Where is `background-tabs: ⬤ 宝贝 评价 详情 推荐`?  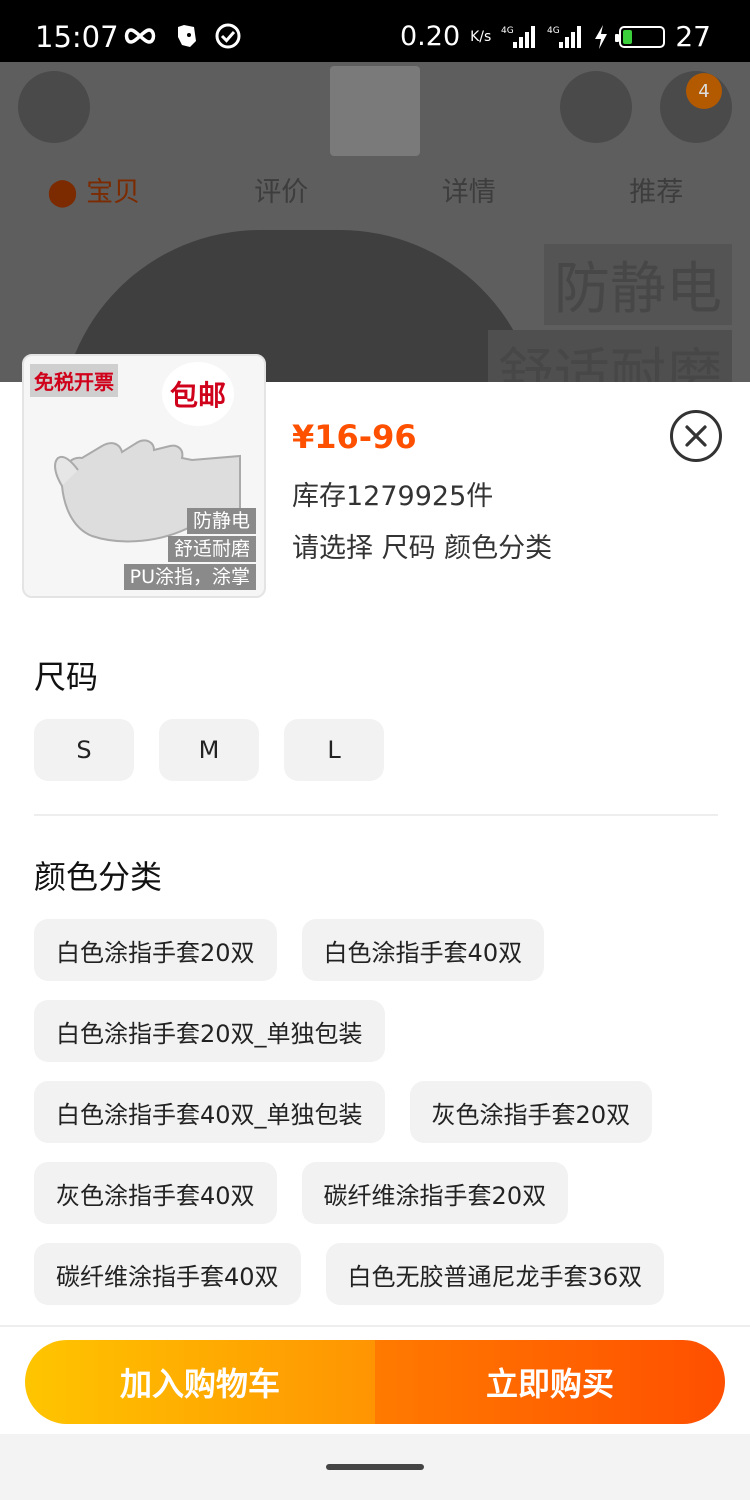
background-tabs: ⬤ 宝贝 评价 详情 推荐 is located at coordinates (375, 189).